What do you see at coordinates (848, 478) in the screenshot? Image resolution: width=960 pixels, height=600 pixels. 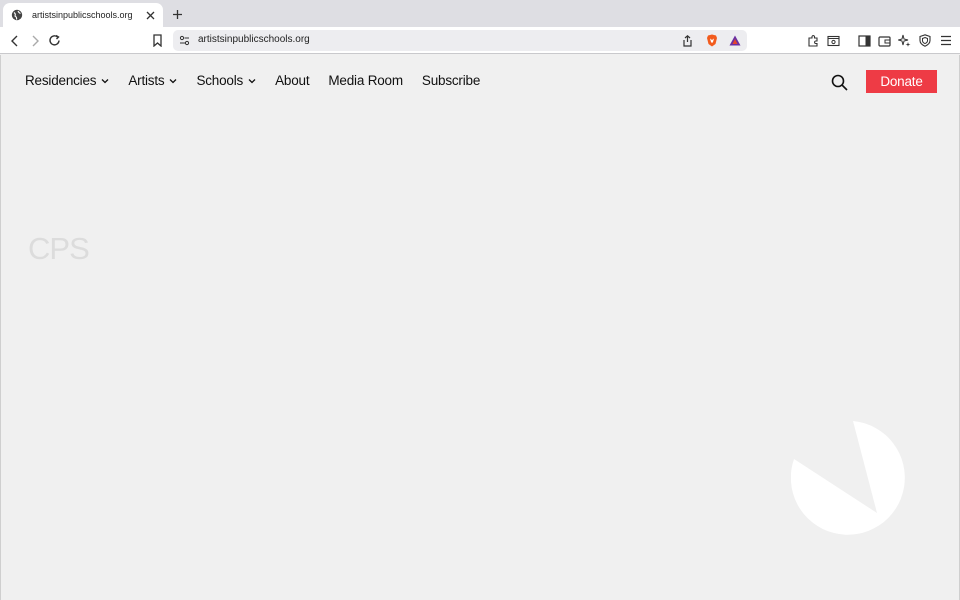 I see `circle-slice-logo` at bounding box center [848, 478].